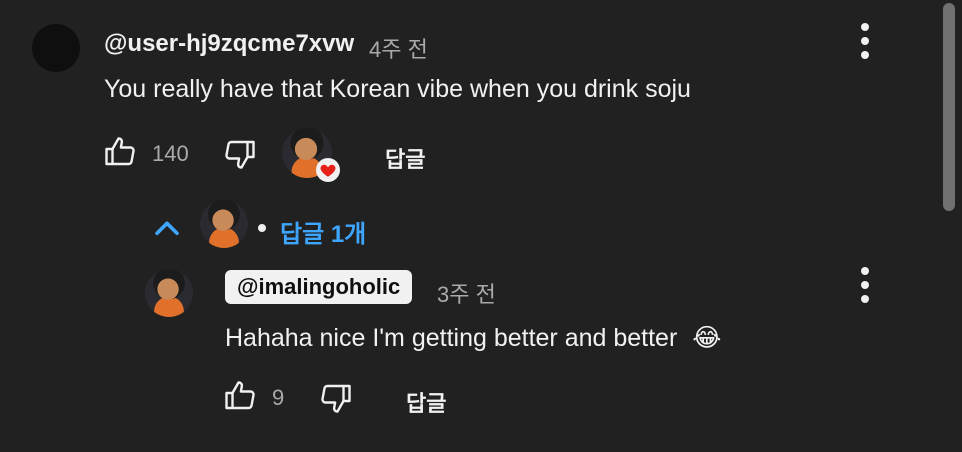 Image resolution: width=962 pixels, height=452 pixels. What do you see at coordinates (167, 228) in the screenshot?
I see `chevron-up-icon` at bounding box center [167, 228].